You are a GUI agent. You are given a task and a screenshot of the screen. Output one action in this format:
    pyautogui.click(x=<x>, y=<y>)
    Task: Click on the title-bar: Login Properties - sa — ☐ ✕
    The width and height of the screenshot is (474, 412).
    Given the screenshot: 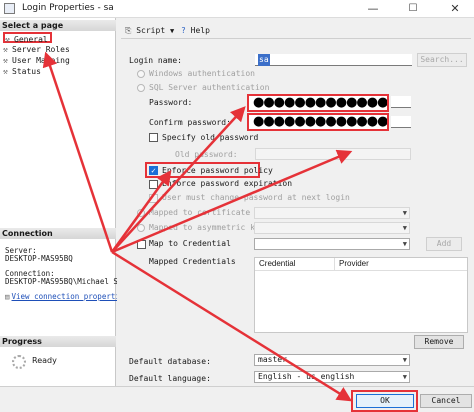 What is the action you would take?
    pyautogui.click(x=237, y=9)
    